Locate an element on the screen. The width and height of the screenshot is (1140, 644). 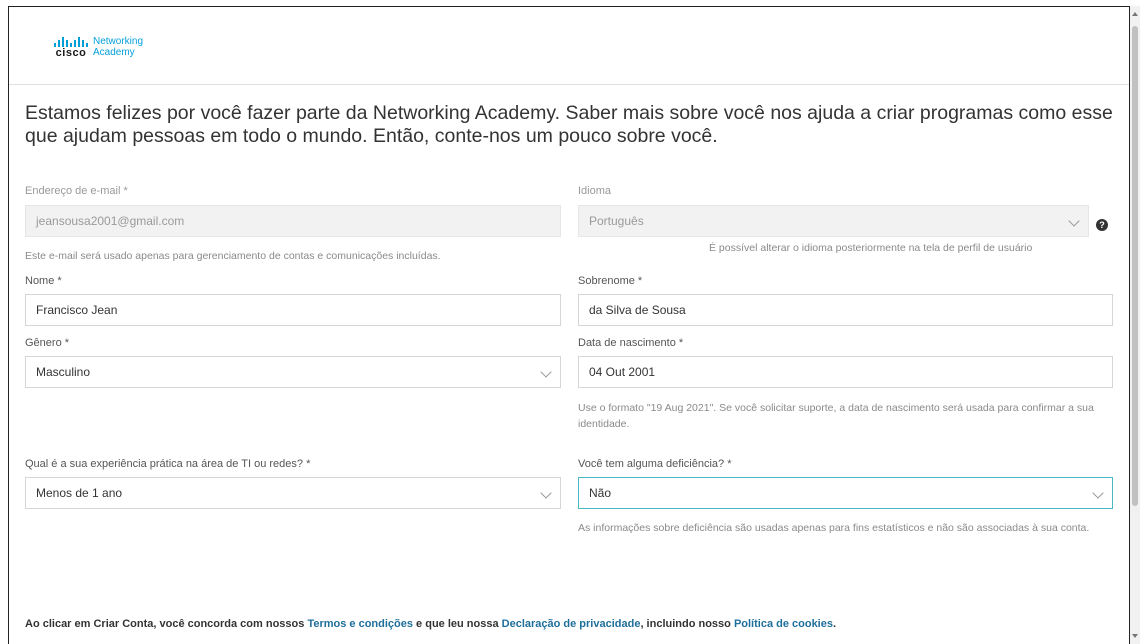
privacy-link: Declaração de privacidade is located at coordinates (571, 624).